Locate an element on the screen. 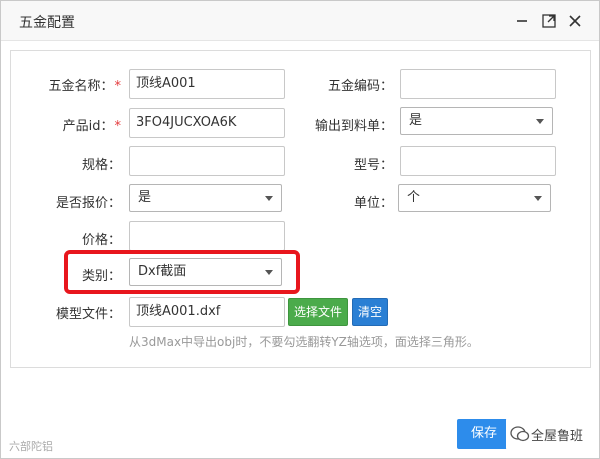 The height and width of the screenshot is (459, 600). wechat-icon is located at coordinates (520, 434).